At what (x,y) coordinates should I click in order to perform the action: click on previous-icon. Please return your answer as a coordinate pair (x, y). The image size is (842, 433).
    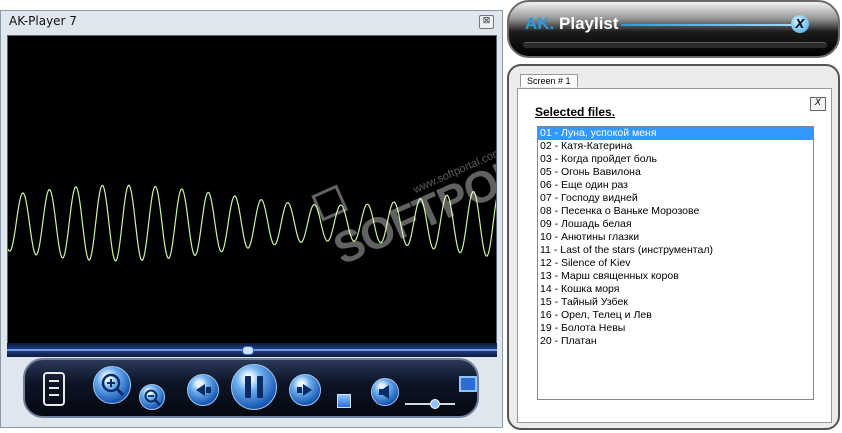
    Looking at the image, I should click on (203, 390).